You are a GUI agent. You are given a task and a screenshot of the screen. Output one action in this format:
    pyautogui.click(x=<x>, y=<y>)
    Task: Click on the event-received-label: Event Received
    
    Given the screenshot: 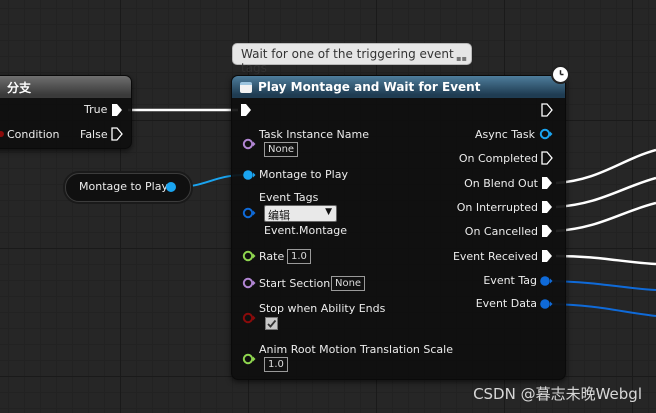 What is the action you would take?
    pyautogui.click(x=495, y=256)
    